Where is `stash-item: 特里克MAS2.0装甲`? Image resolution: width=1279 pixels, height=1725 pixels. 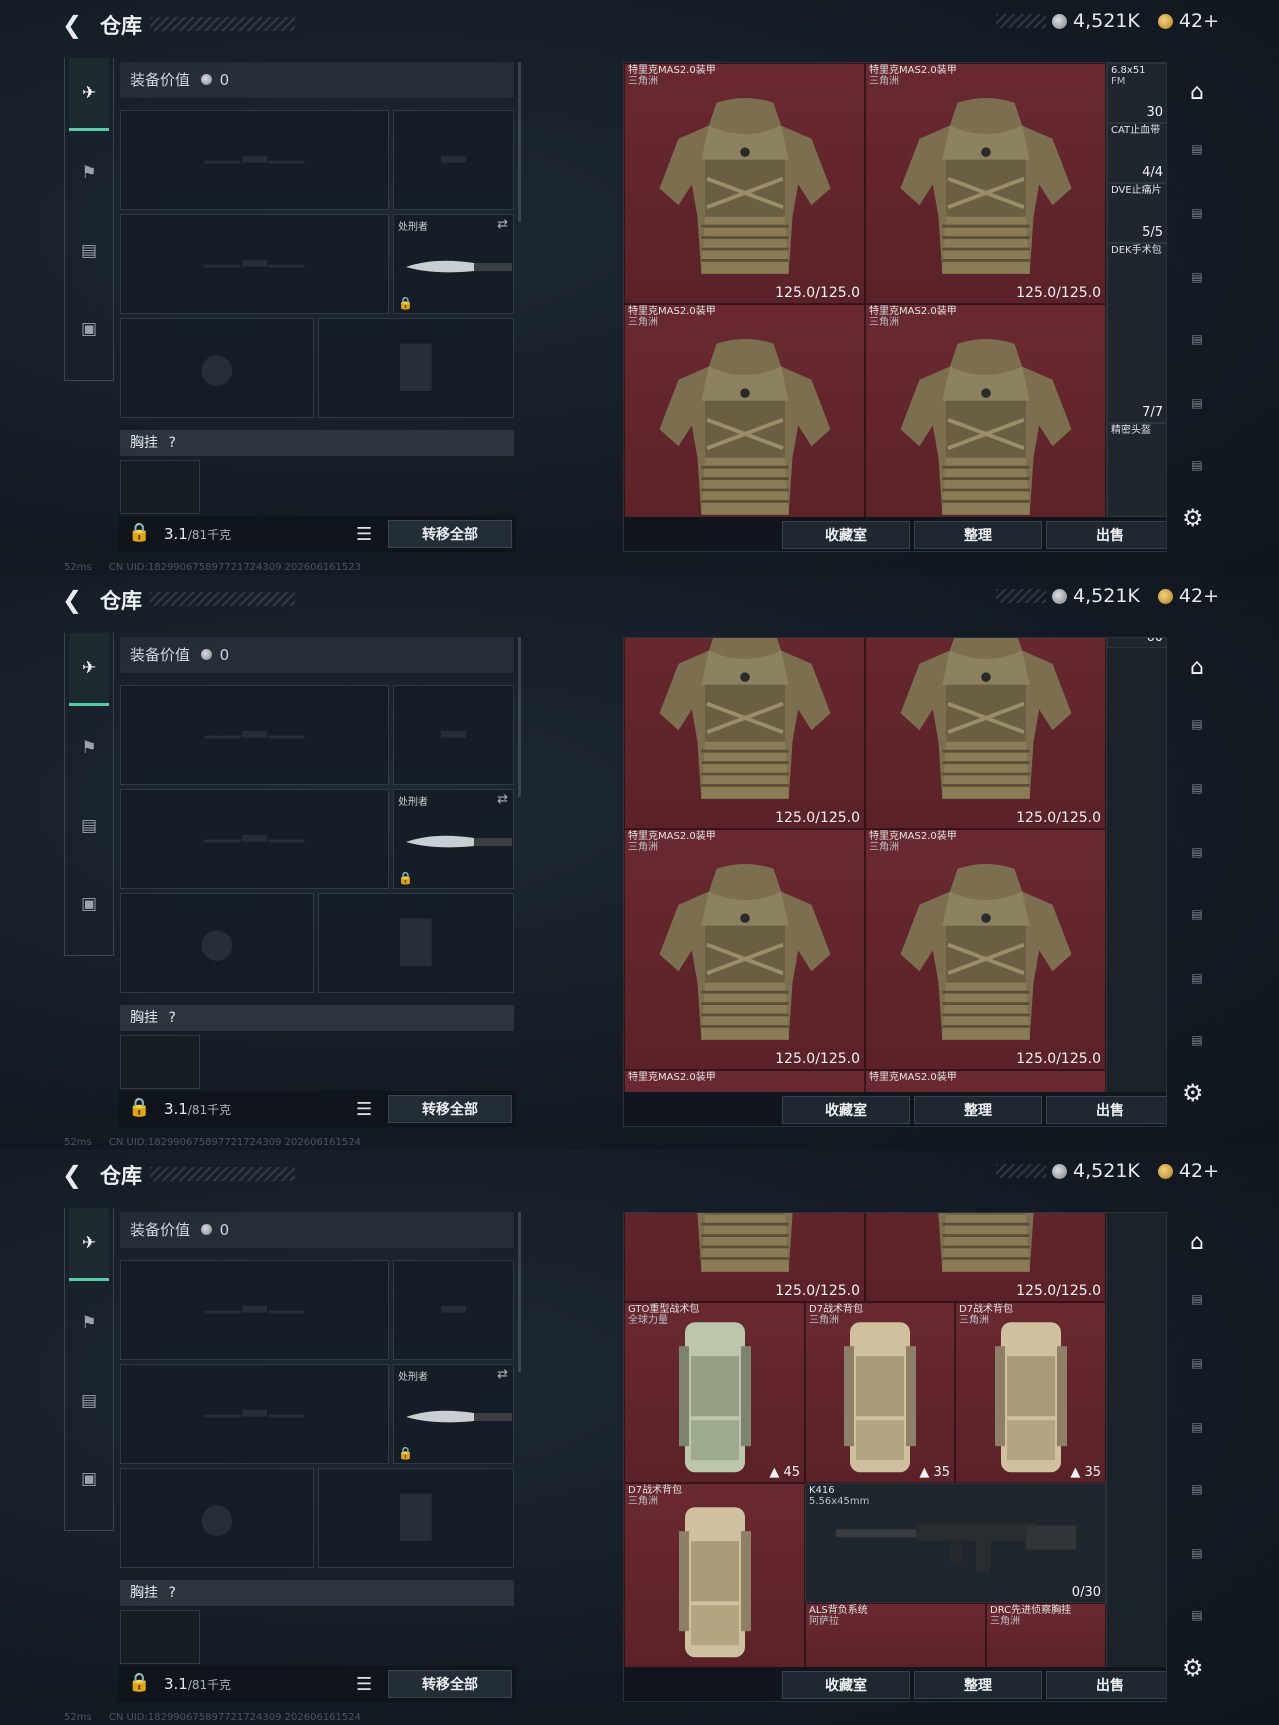 stash-item: 特里克MAS2.0装甲 is located at coordinates (744, 1081).